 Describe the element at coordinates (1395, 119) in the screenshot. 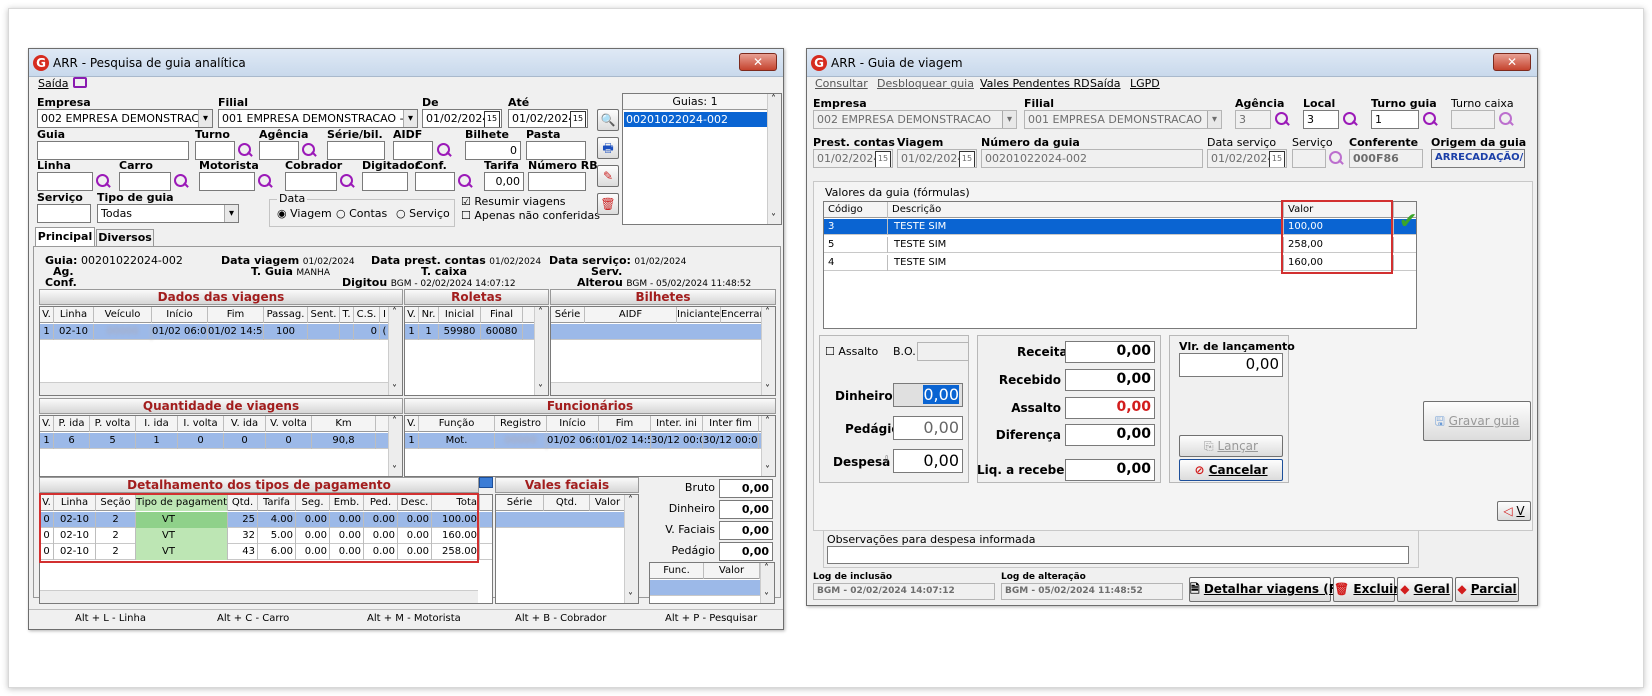

I see `turno-guia-input: 1` at that location.